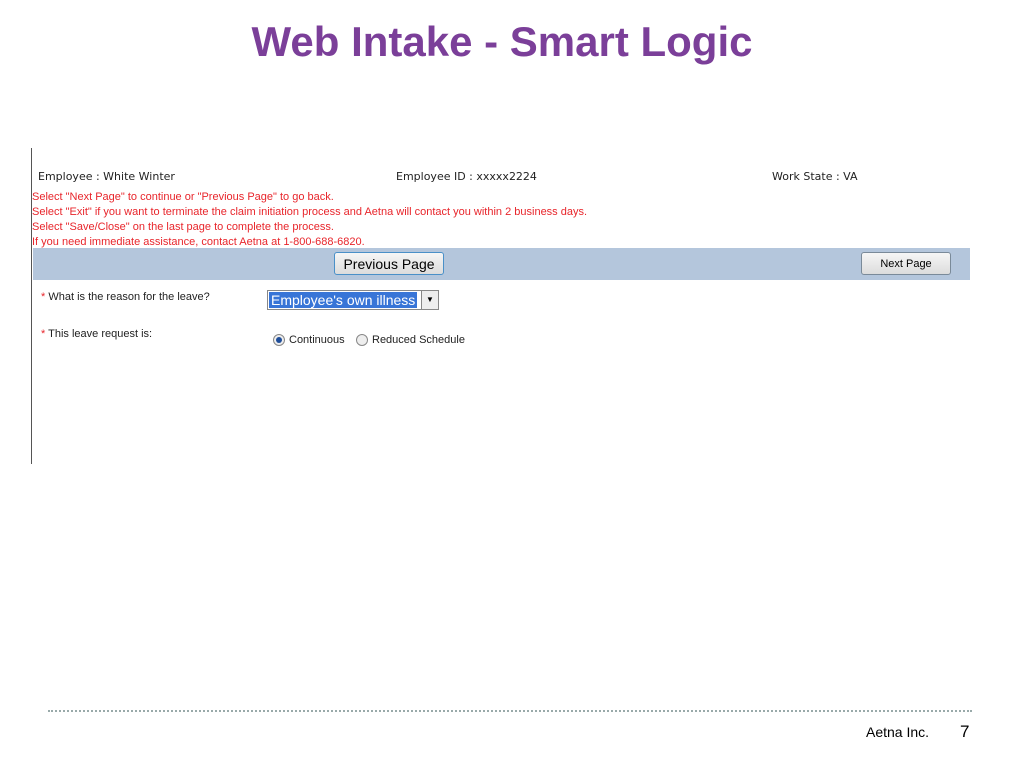  Describe the element at coordinates (965, 731) in the screenshot. I see `page-number: 7` at that location.